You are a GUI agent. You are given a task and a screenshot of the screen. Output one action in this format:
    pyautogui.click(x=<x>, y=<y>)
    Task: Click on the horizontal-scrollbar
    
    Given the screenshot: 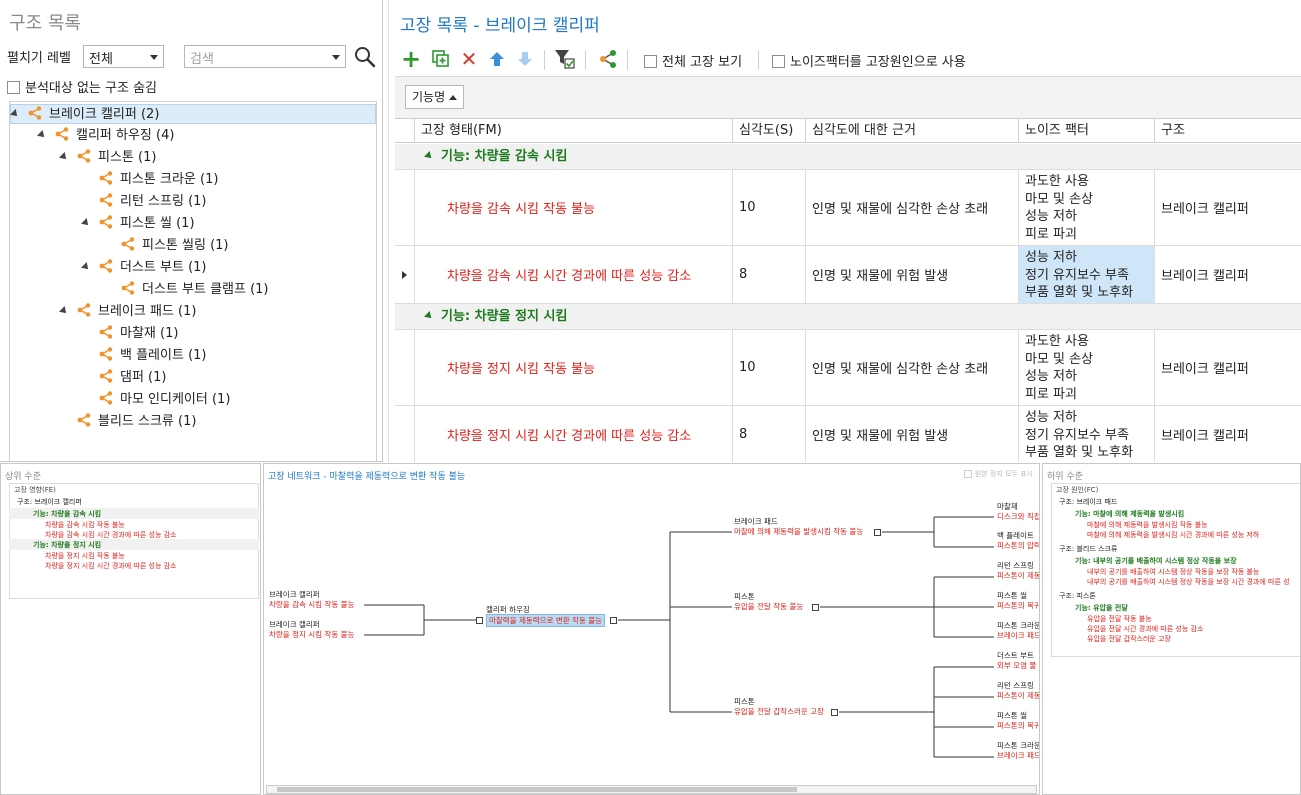 What is the action you would take?
    pyautogui.click(x=651, y=789)
    